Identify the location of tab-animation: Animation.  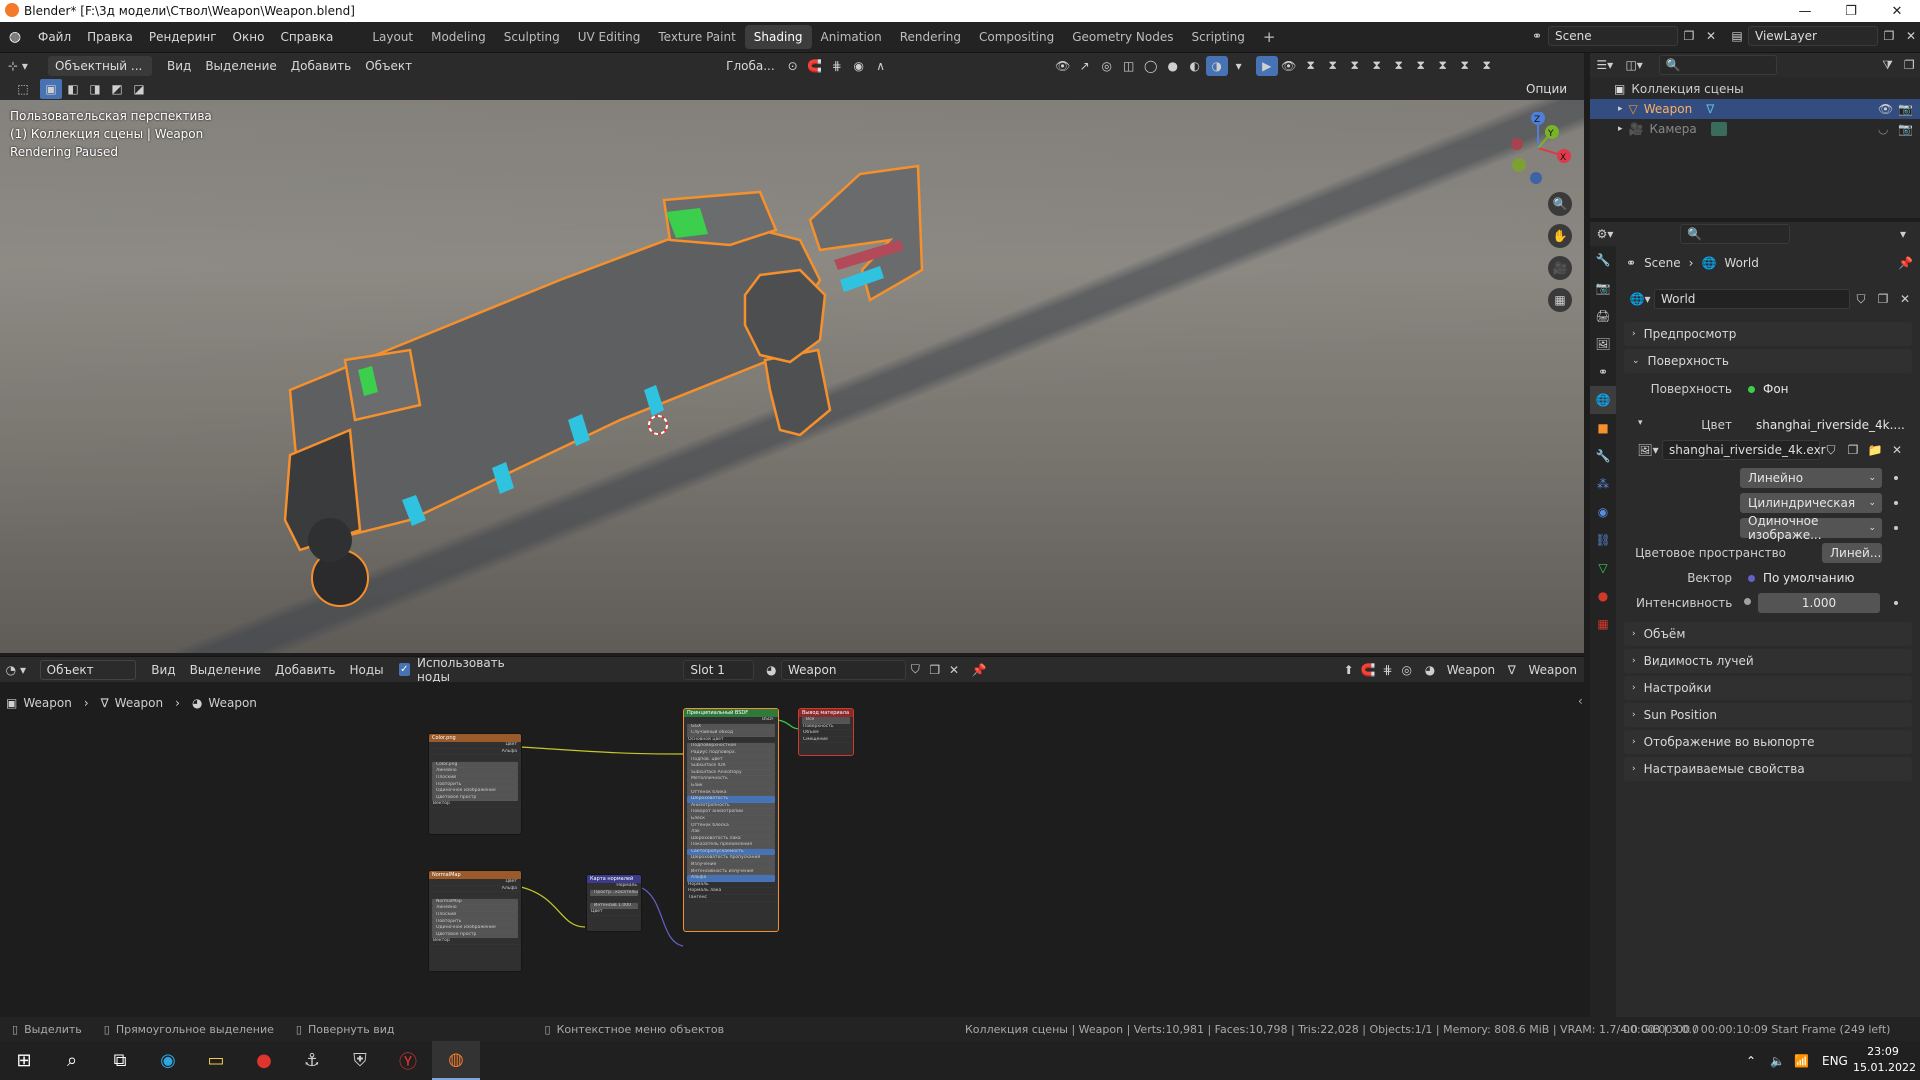
(851, 37).